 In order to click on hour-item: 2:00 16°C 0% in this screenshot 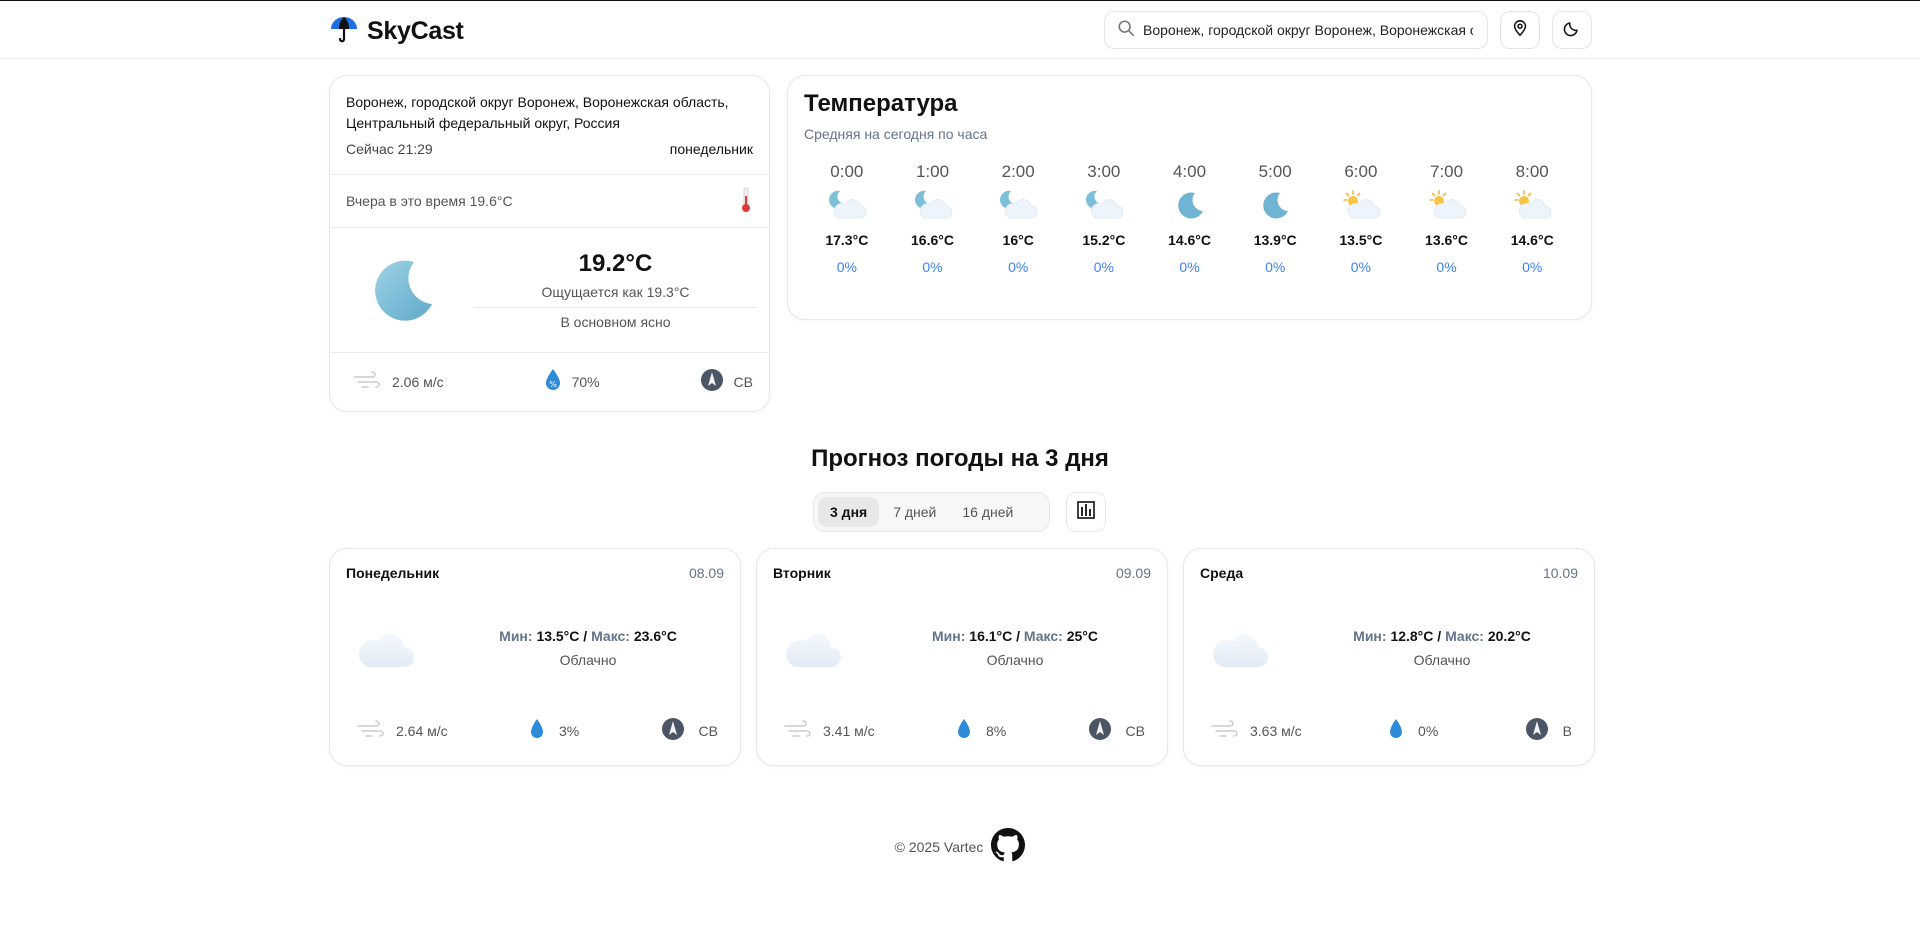, I will do `click(1018, 218)`.